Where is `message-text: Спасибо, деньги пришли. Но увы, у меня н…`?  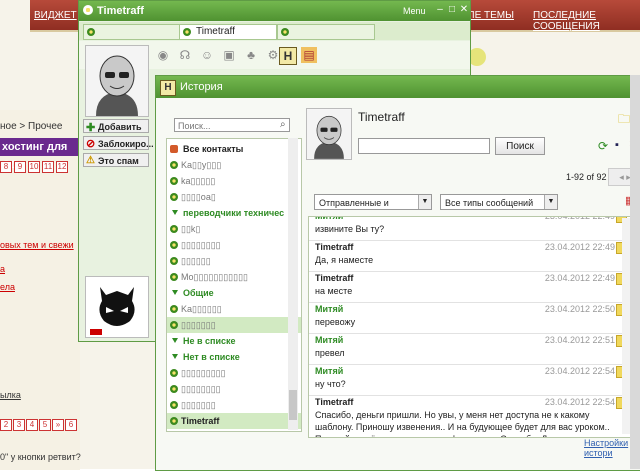
message-text: Спасибо, деньги пришли. Но увы, у меня н… is located at coordinates (462, 423).